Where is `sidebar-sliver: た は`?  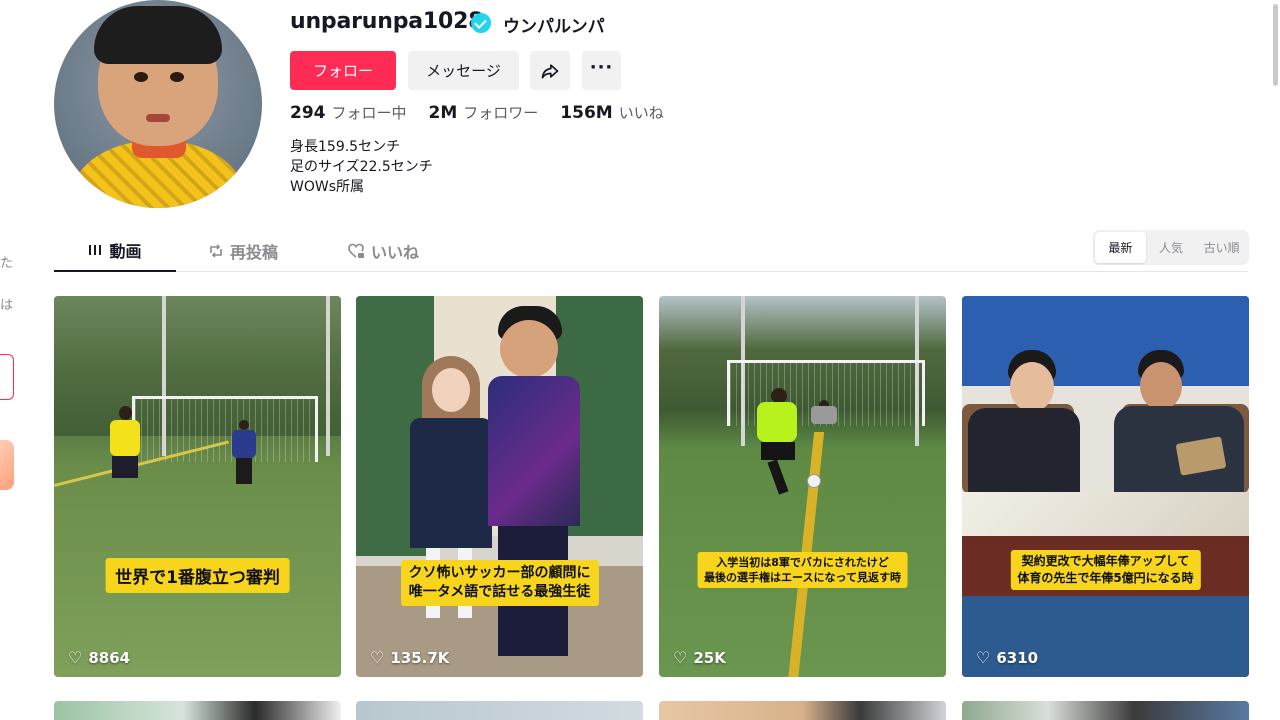
sidebar-sliver: た は is located at coordinates (10, 360).